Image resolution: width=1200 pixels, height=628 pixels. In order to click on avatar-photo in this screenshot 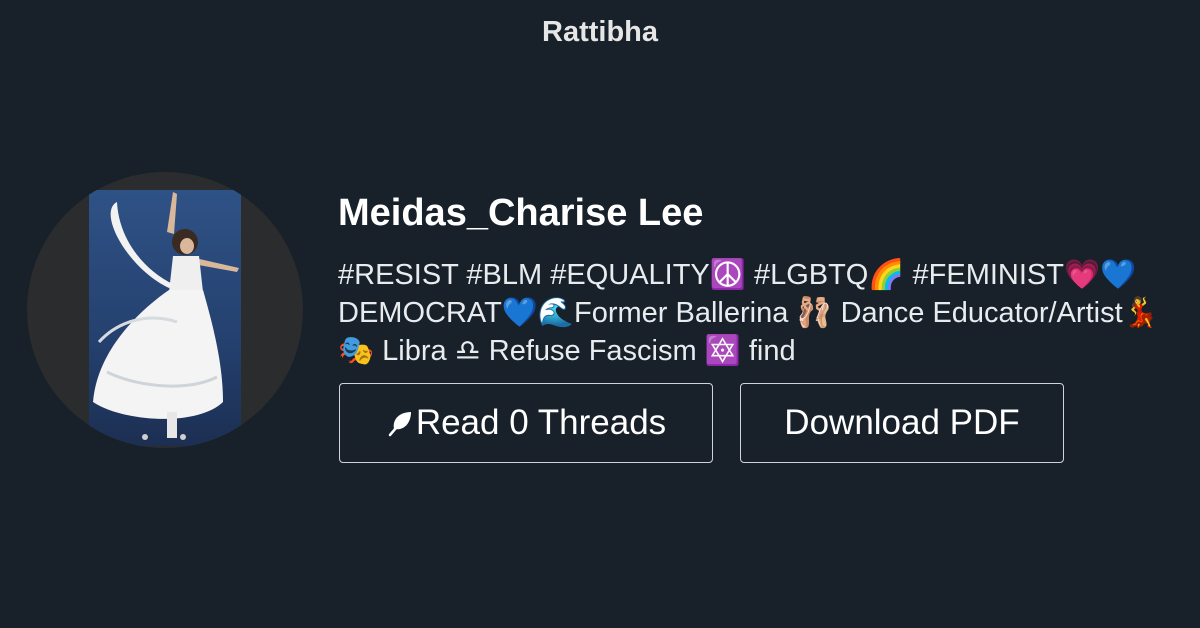, I will do `click(165, 318)`.